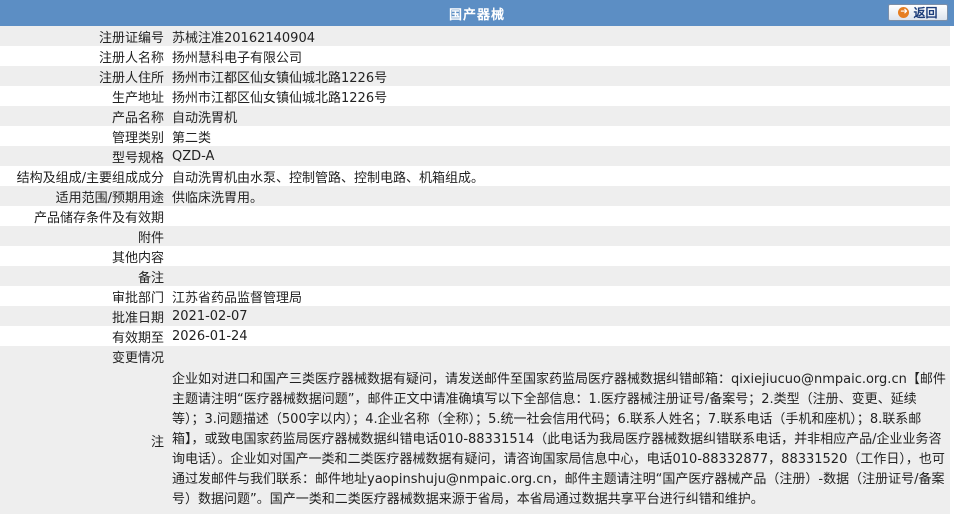 The image size is (954, 514). Describe the element at coordinates (559, 316) in the screenshot. I see `field-value: 2021-02-07` at that location.